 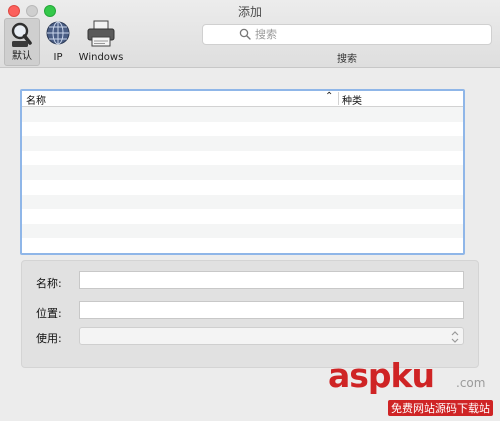 I want to click on globe-icon, so click(x=58, y=35).